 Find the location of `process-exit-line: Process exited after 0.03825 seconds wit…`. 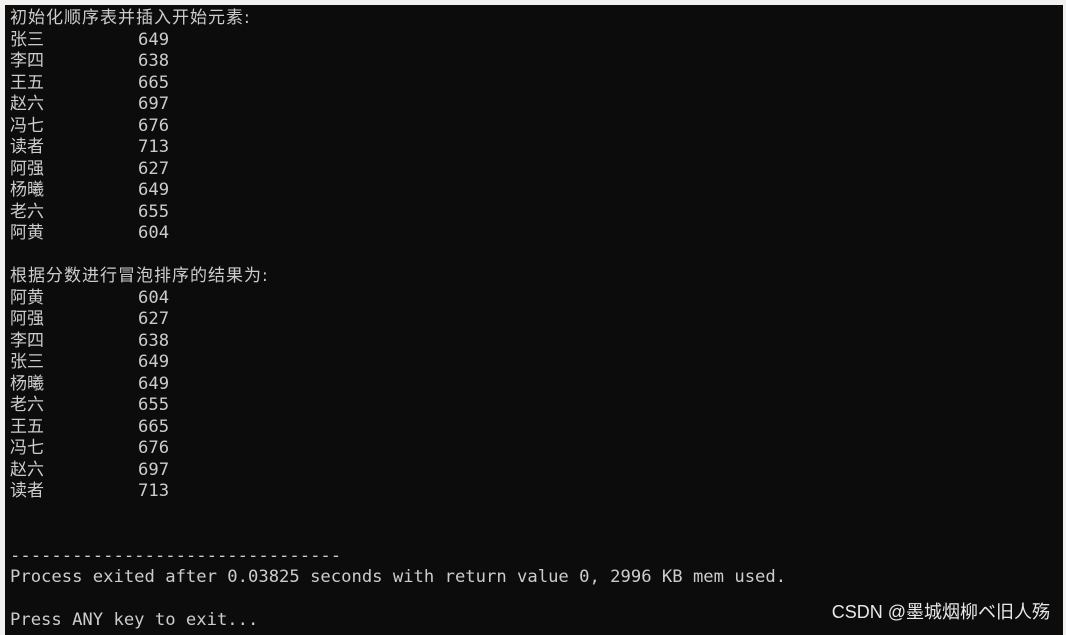

process-exit-line: Process exited after 0.03825 seconds wit… is located at coordinates (398, 577).